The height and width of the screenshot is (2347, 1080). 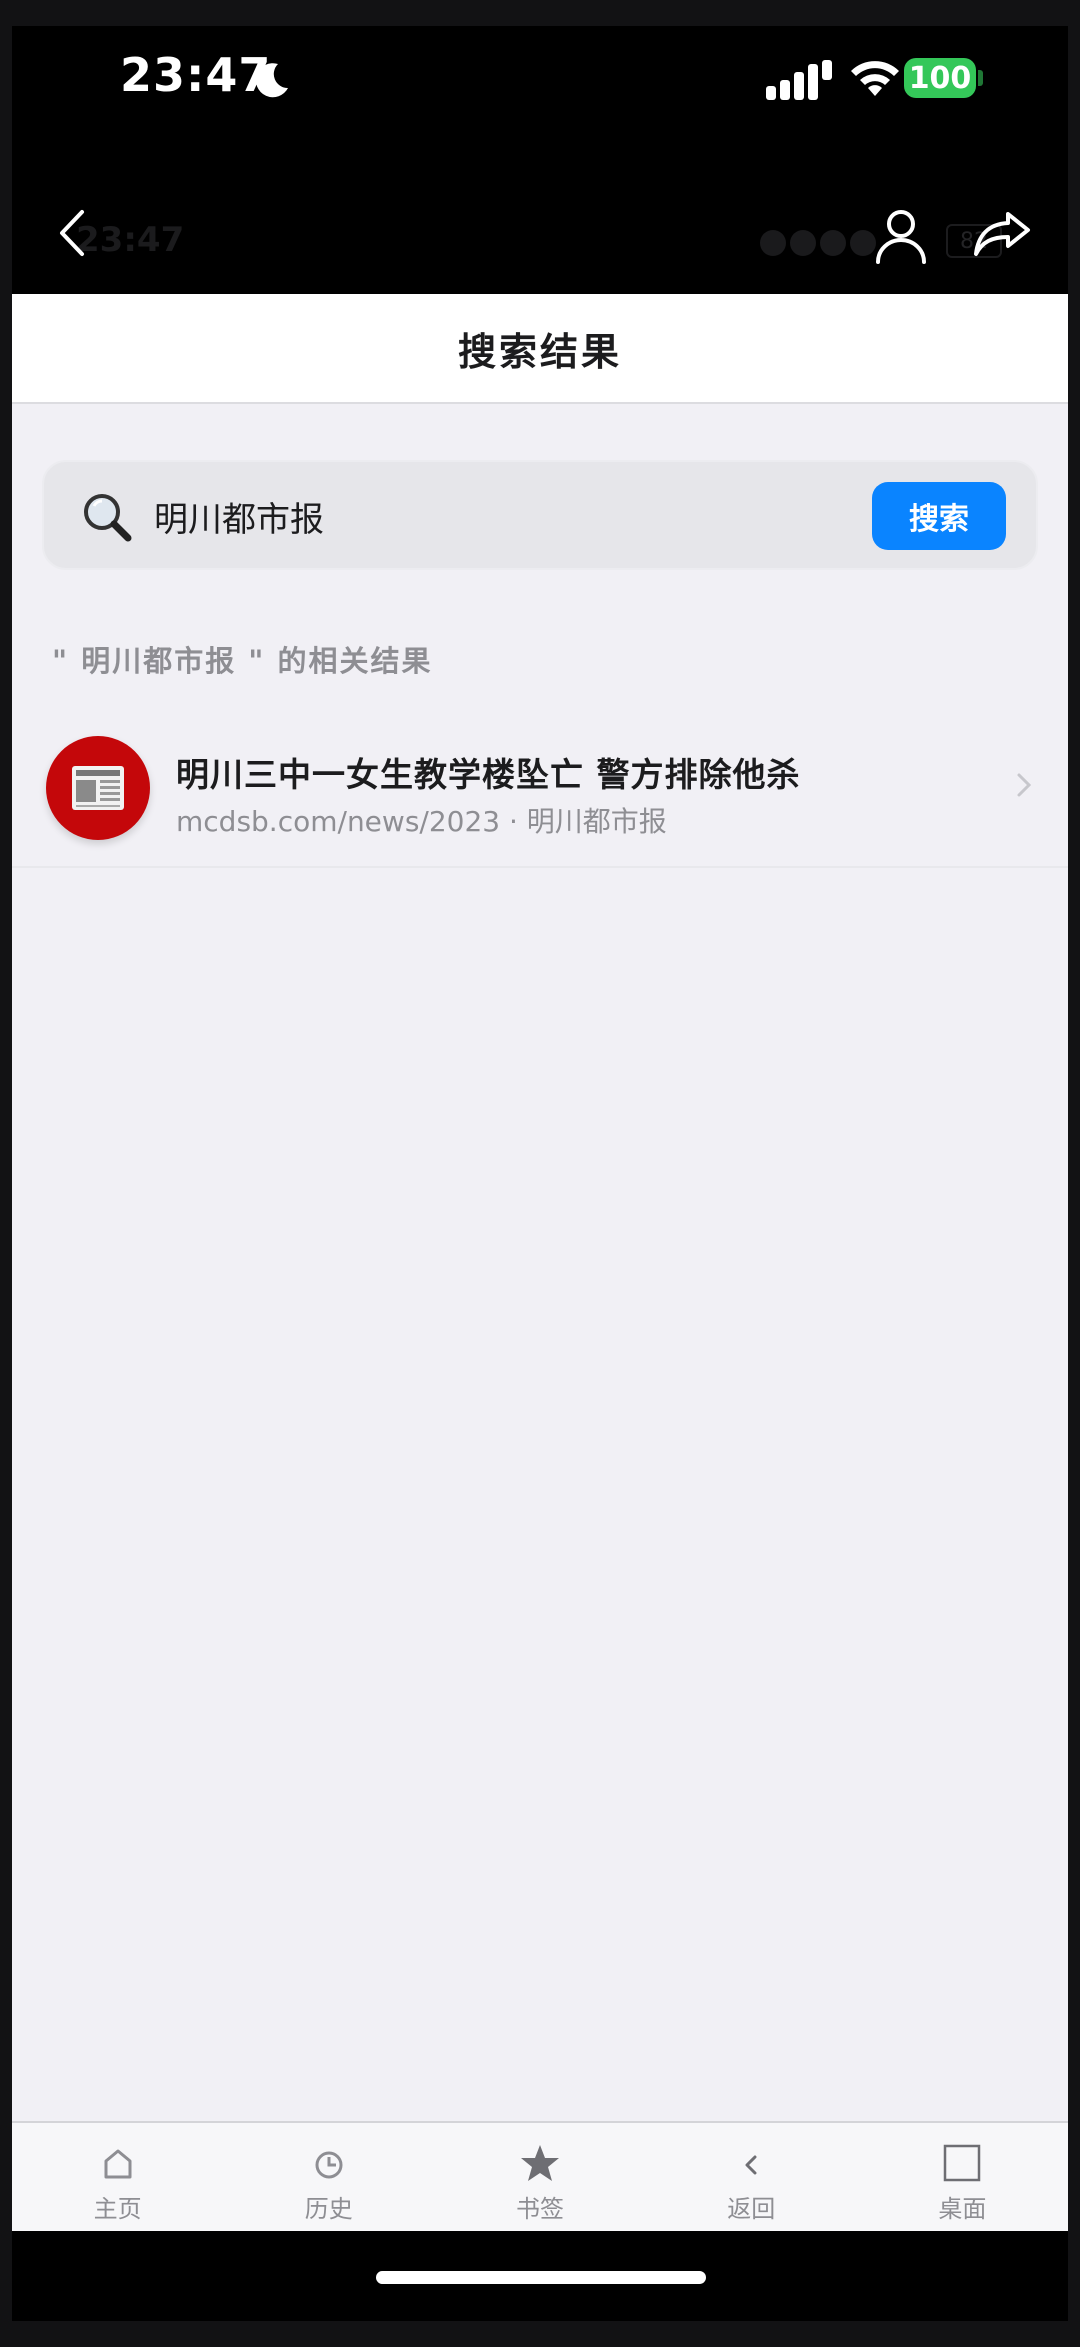 I want to click on clock-icon, so click(x=329, y=2165).